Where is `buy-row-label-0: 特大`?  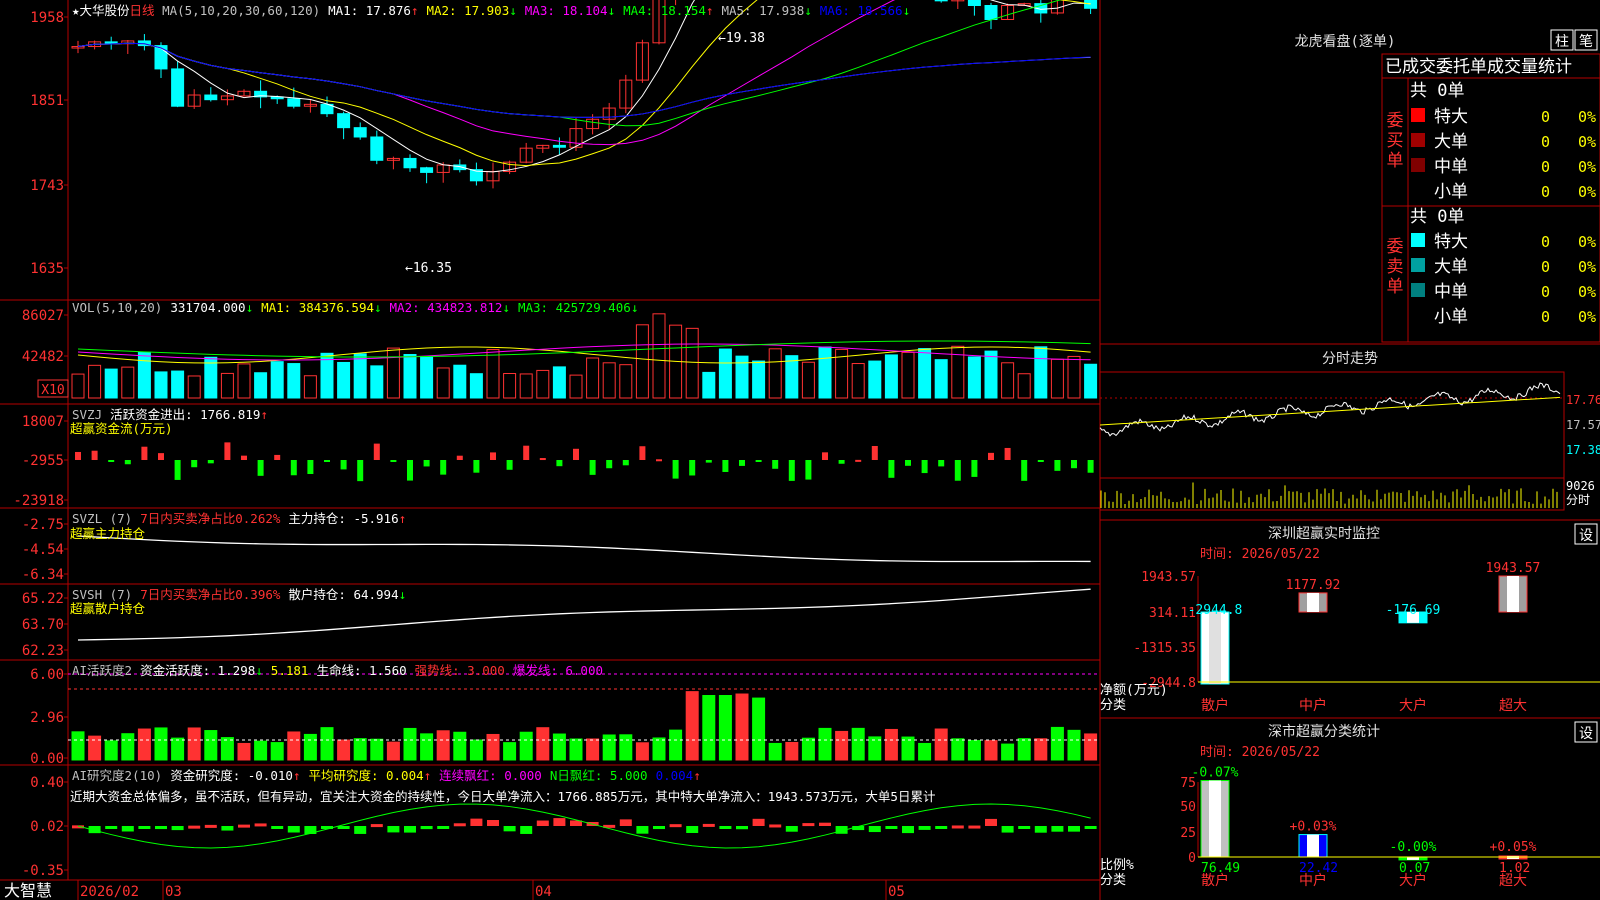 buy-row-label-0: 特大 is located at coordinates (1451, 117).